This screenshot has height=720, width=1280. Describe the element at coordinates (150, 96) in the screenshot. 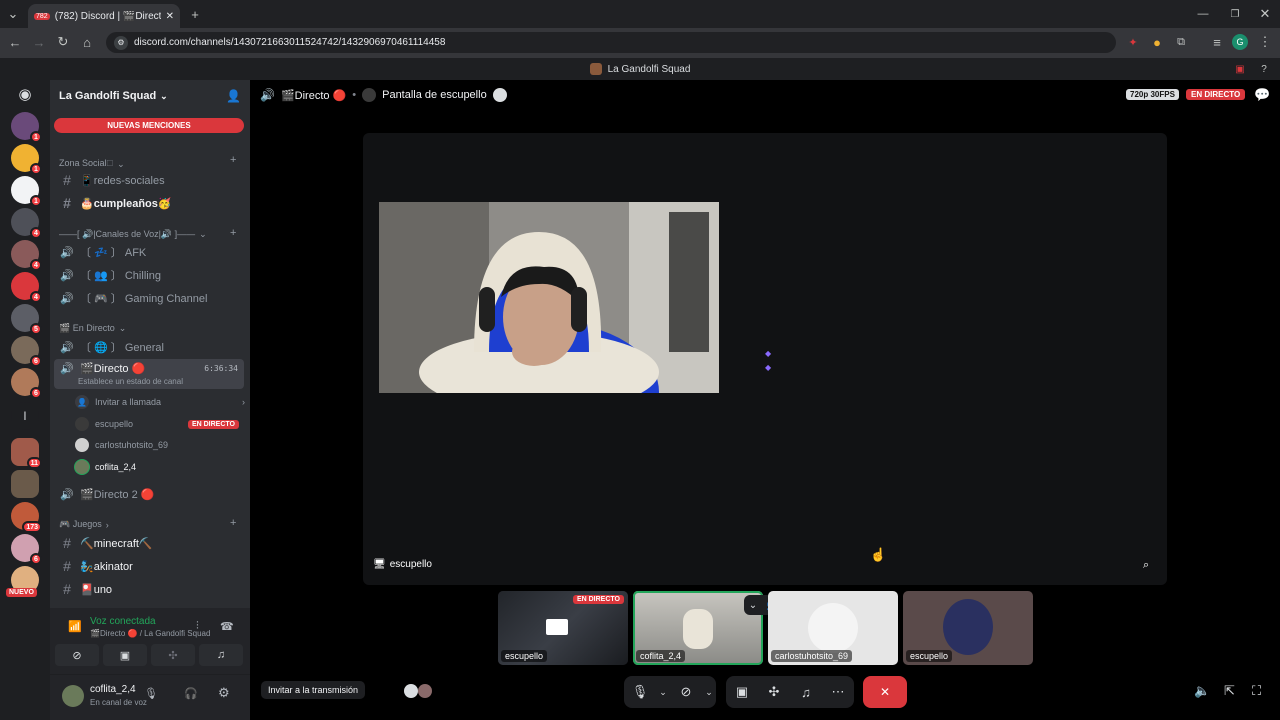

I see `guild-header: La Gandolfi Squad ⌄ 👤` at that location.